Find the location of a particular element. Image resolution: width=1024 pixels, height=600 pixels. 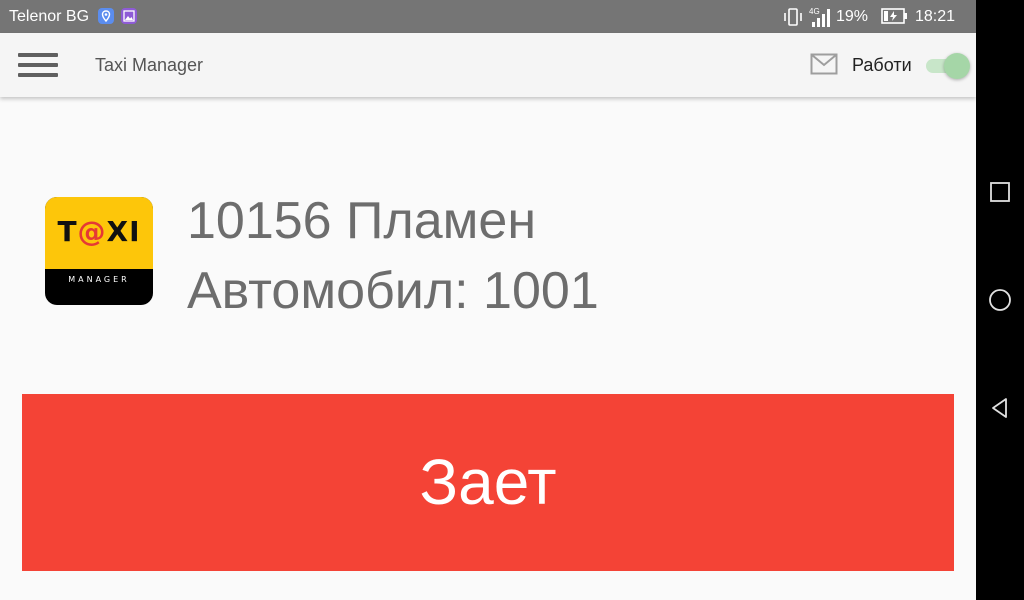

logo-text: T@XI is located at coordinates (99, 231).